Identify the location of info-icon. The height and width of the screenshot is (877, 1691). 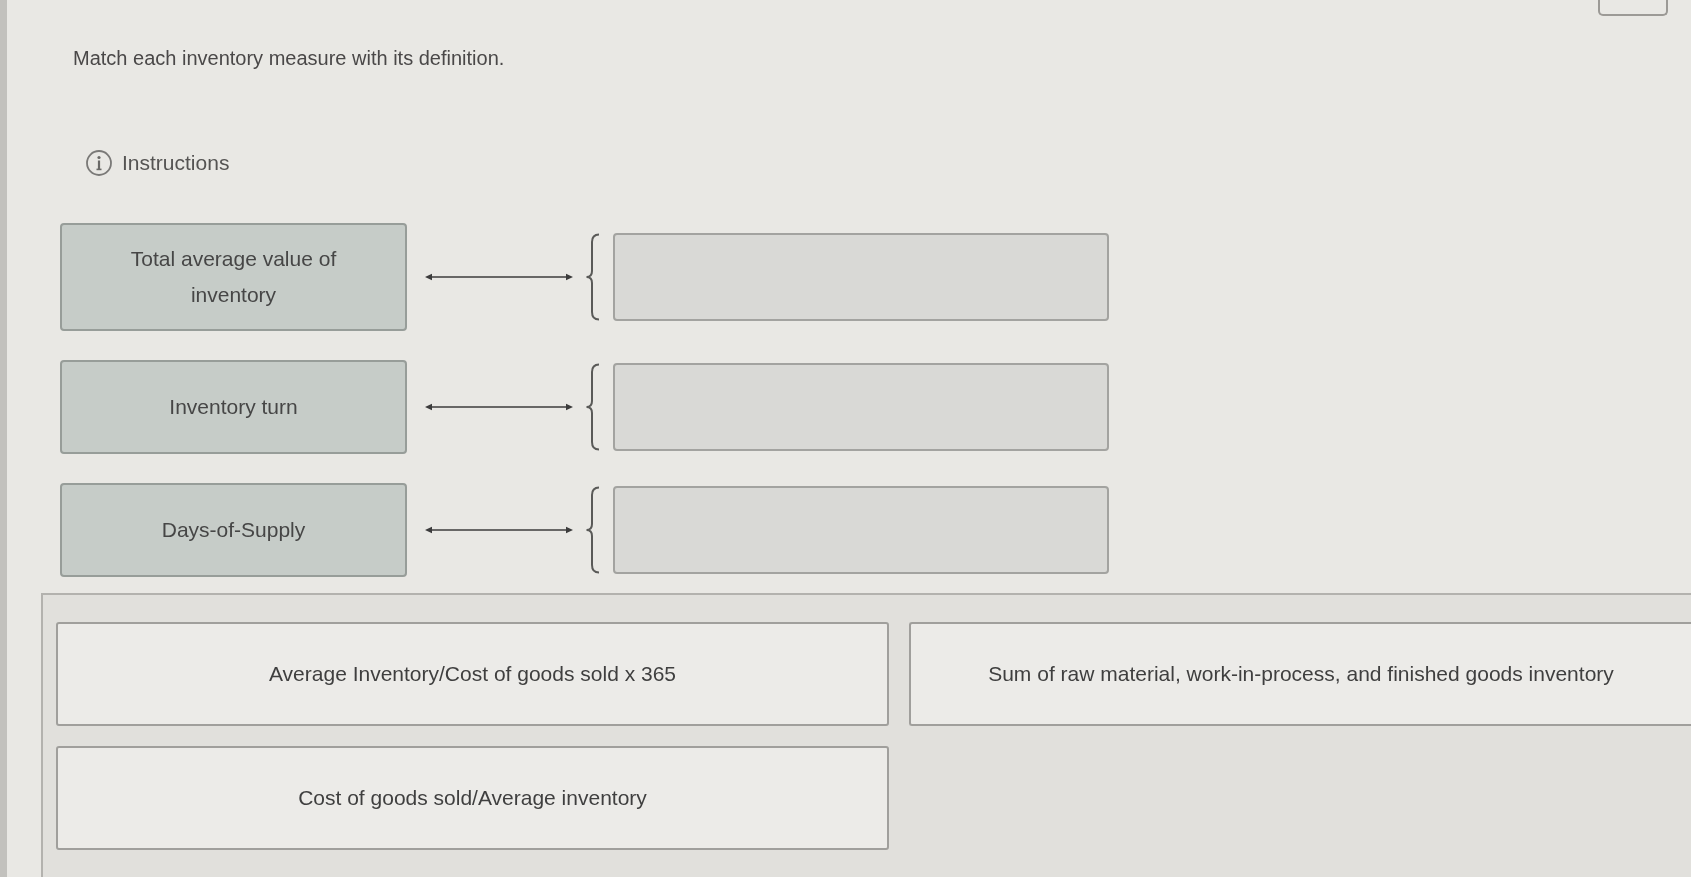
(99, 163).